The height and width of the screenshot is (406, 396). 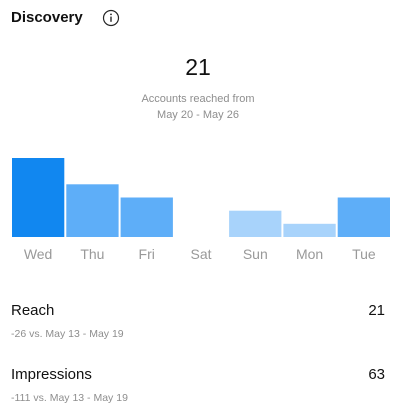 What do you see at coordinates (146, 217) in the screenshot?
I see `bar-fri` at bounding box center [146, 217].